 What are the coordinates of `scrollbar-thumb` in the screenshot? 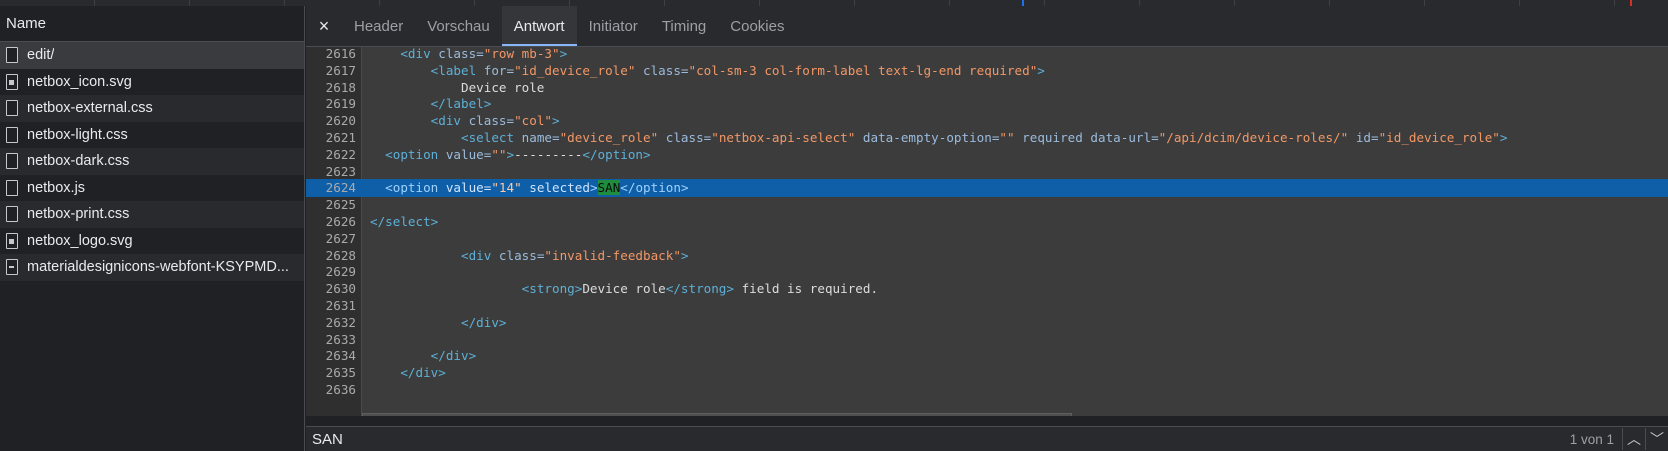 It's located at (717, 414).